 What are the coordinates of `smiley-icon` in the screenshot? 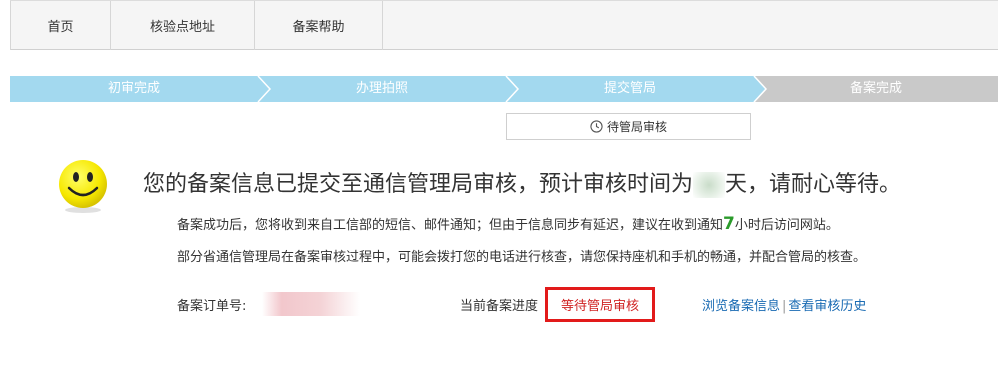 It's located at (83, 186).